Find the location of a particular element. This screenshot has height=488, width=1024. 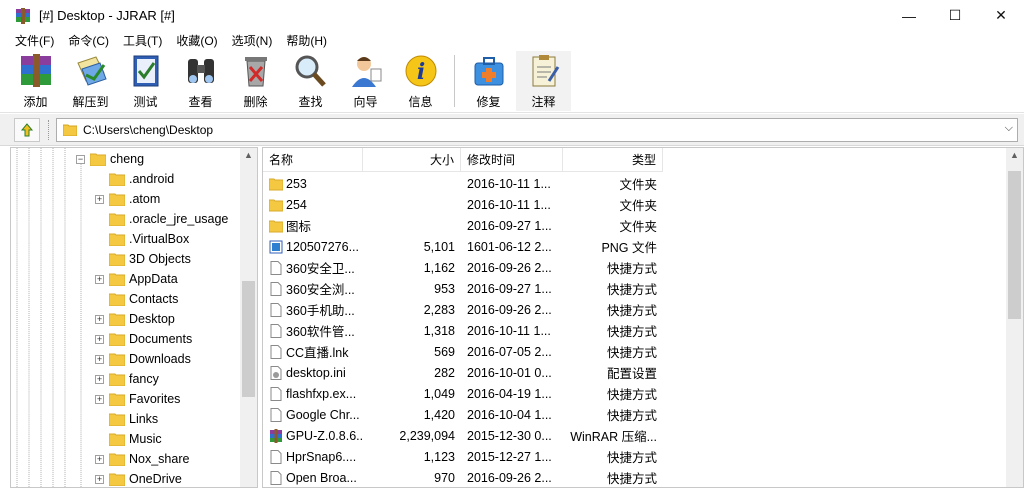

file-name-cell: CC直播.lnk is located at coordinates (313, 351).